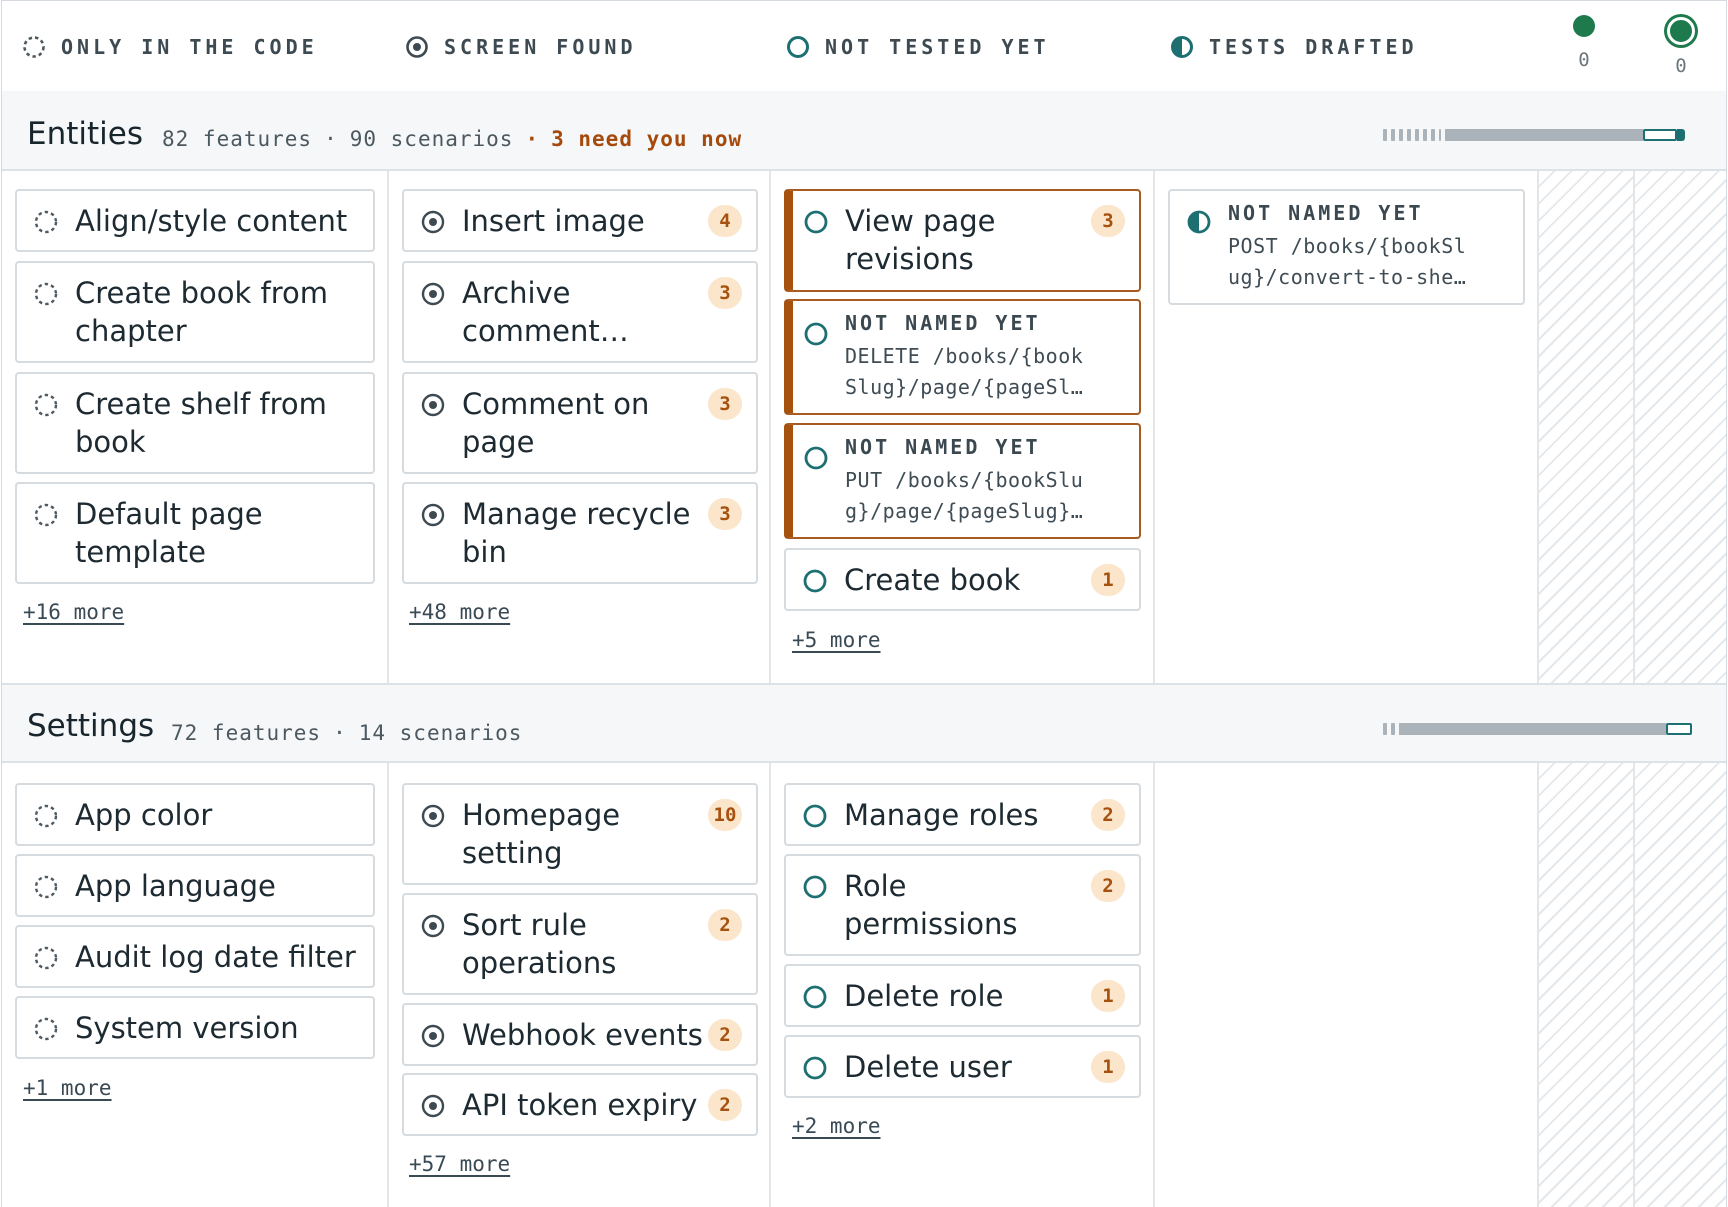  Describe the element at coordinates (553, 221) in the screenshot. I see `feature-title: Insert image` at that location.